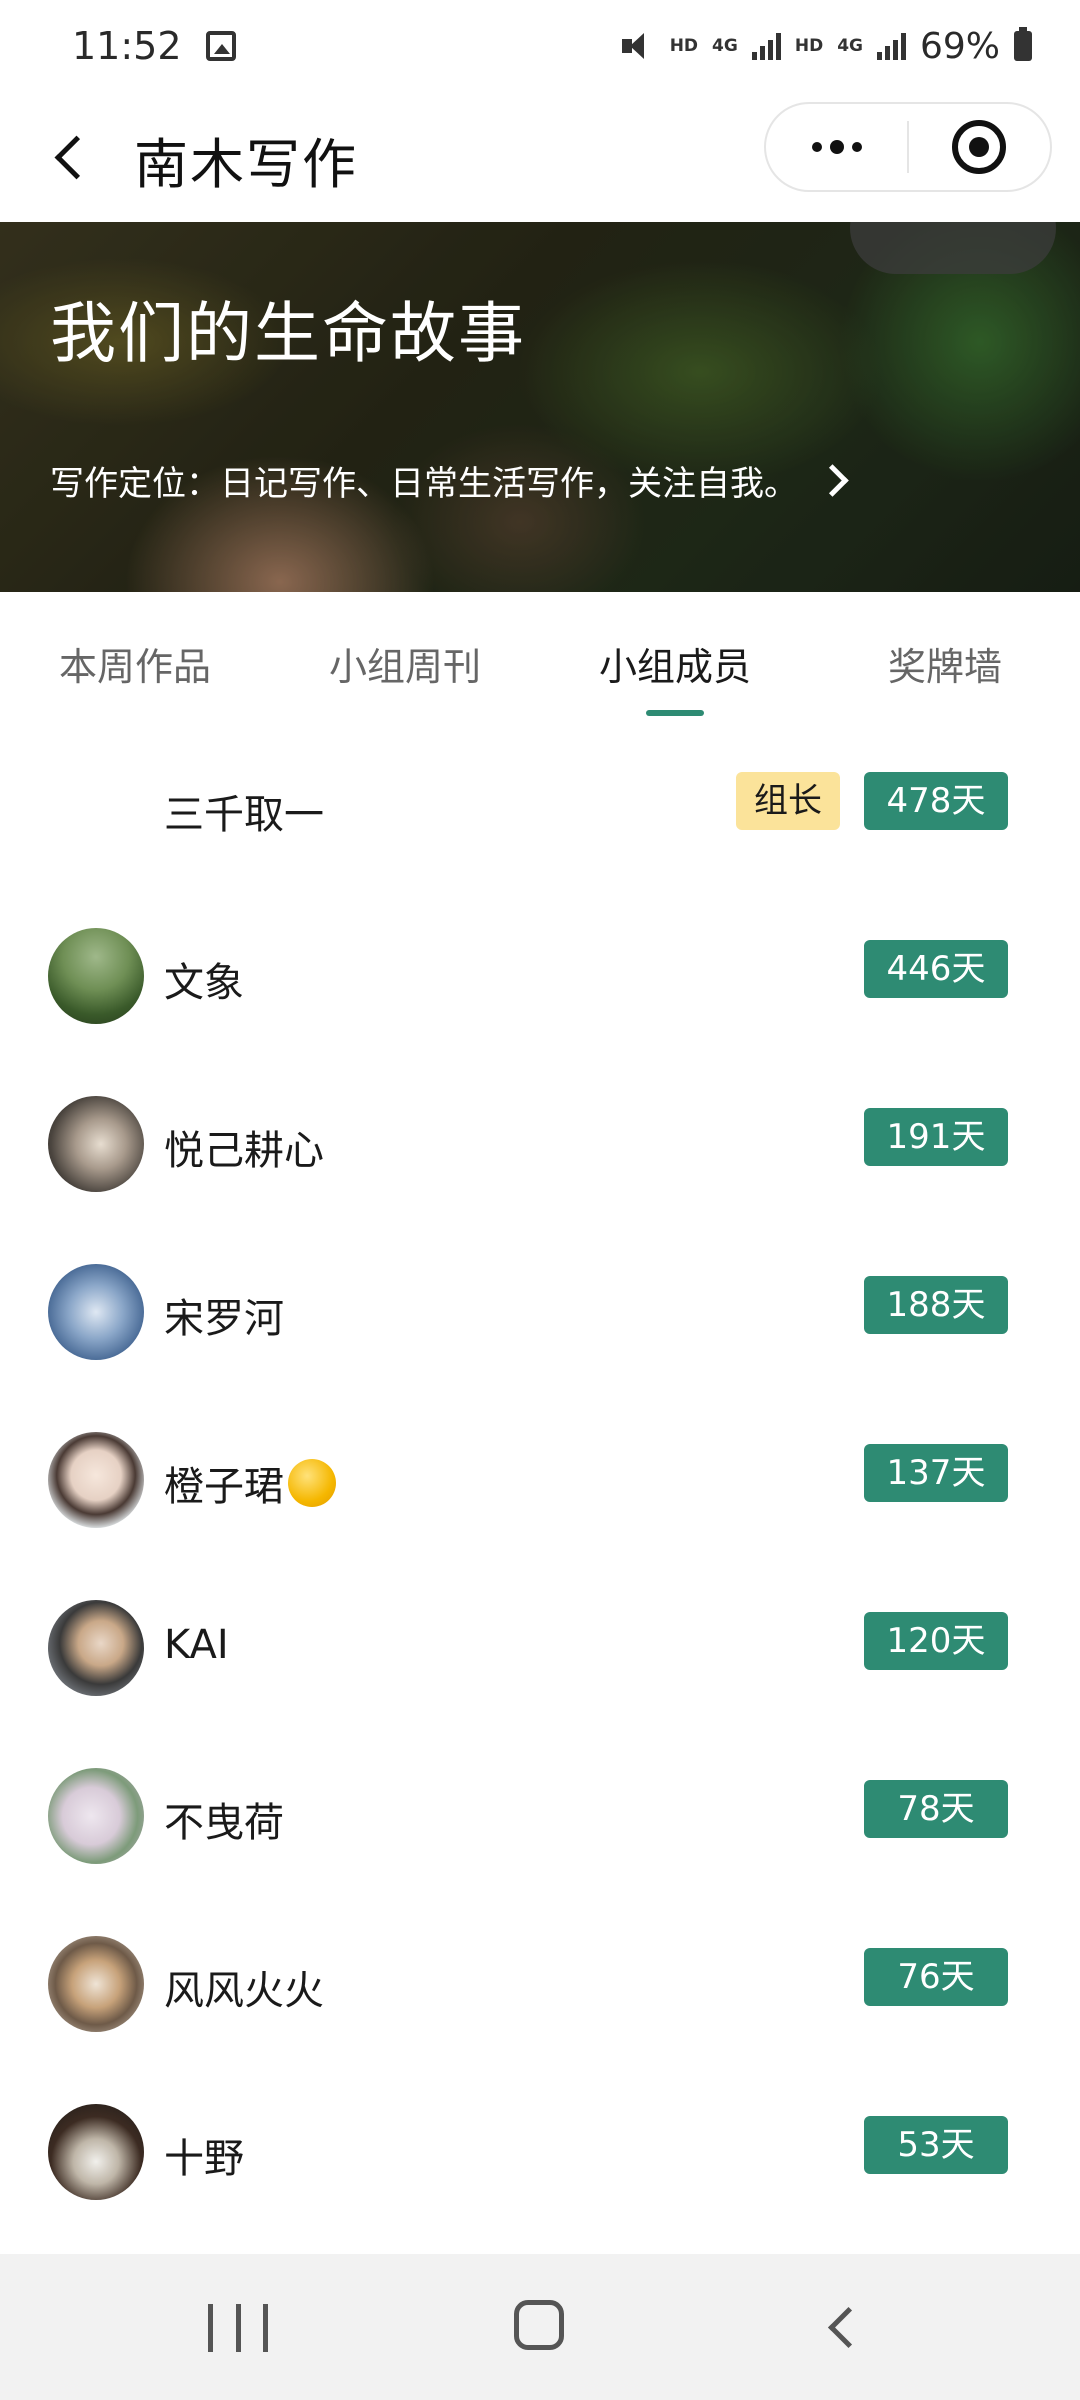 The height and width of the screenshot is (2400, 1080). I want to click on nav-bar: 南木写作, so click(540, 157).